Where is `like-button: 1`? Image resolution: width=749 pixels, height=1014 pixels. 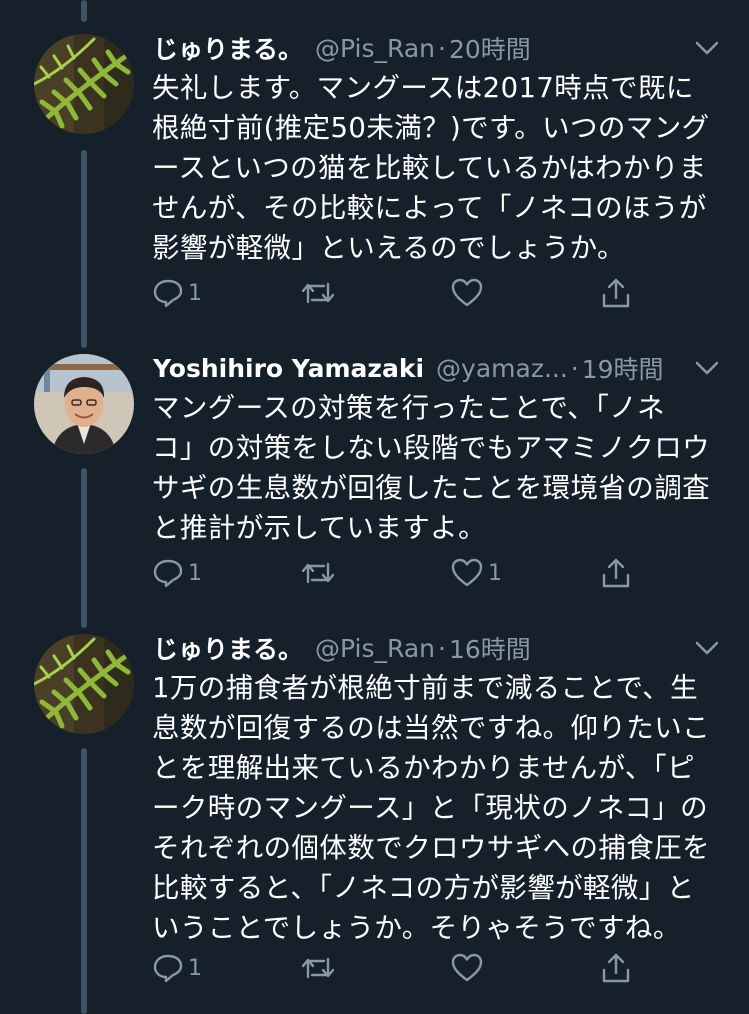
like-button: 1 is located at coordinates (476, 573).